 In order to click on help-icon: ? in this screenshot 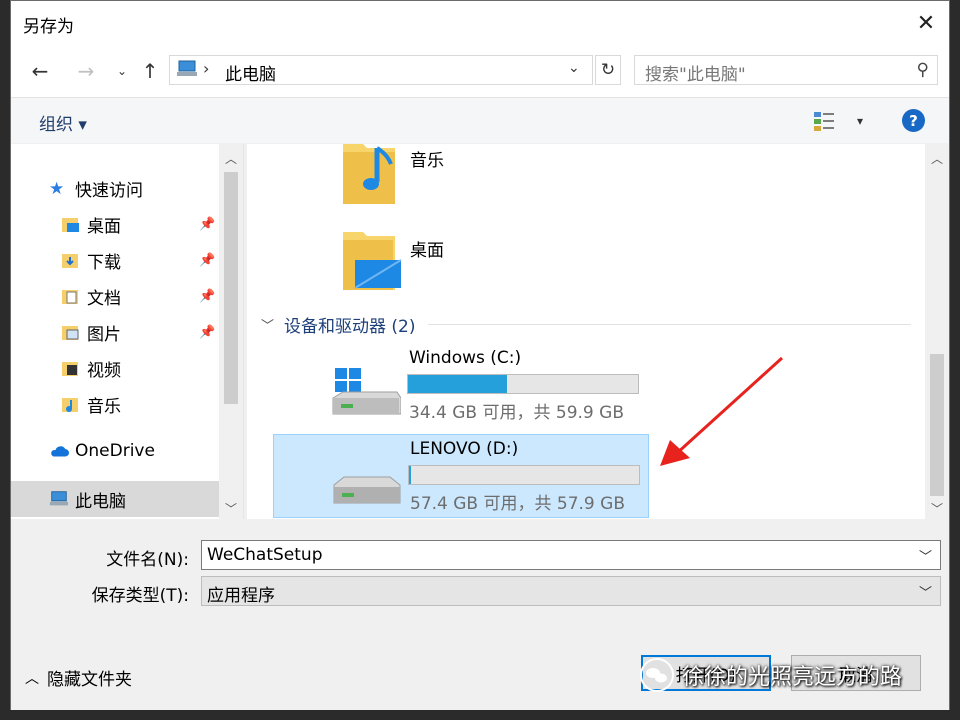, I will do `click(913, 120)`.